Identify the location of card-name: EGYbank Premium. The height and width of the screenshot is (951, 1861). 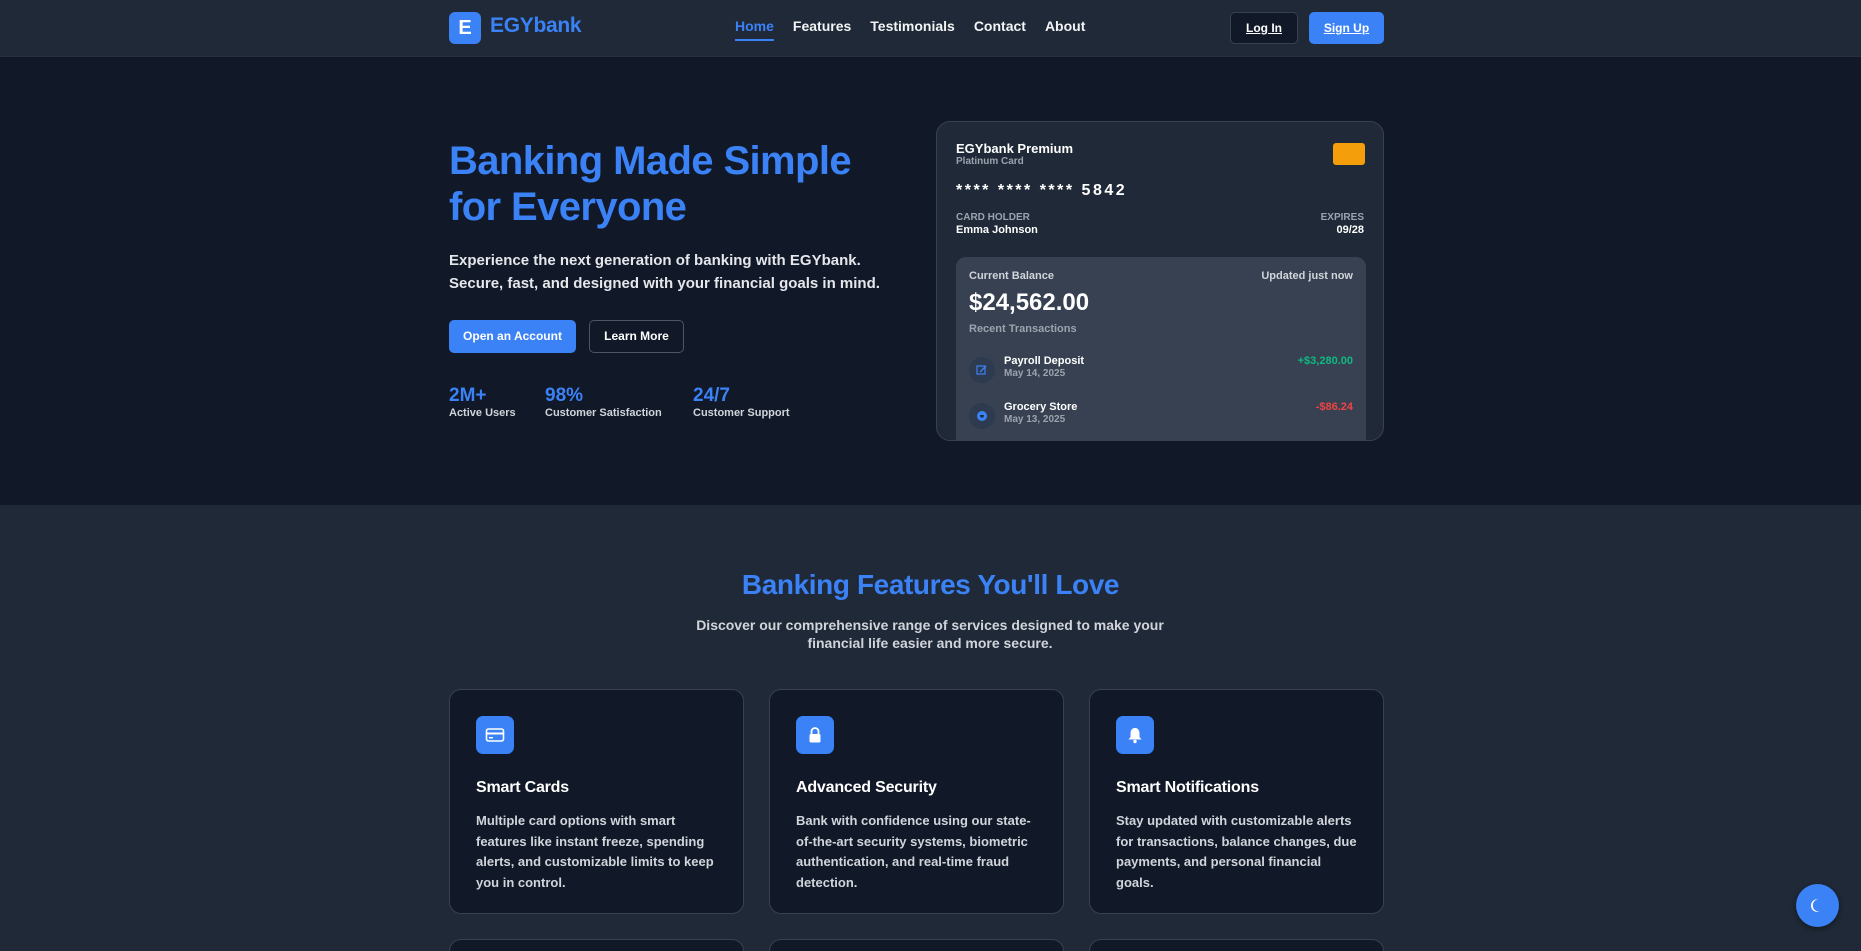
(1015, 148).